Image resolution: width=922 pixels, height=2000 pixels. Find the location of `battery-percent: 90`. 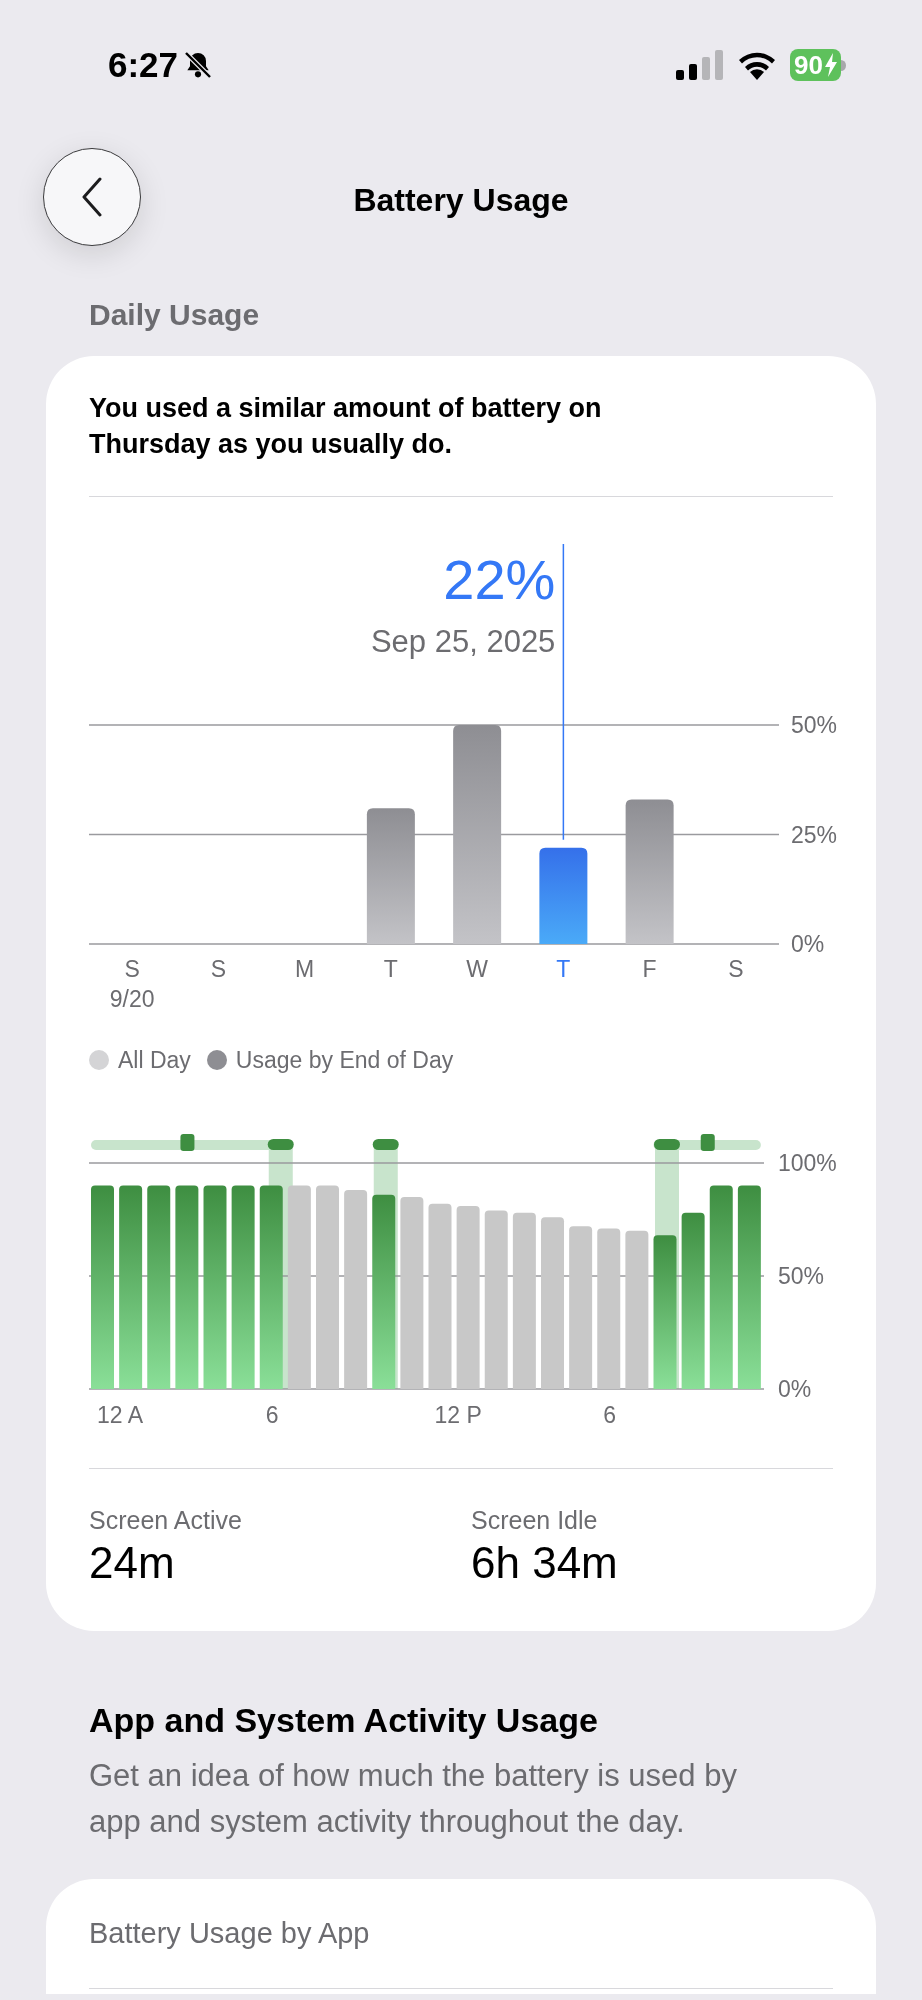

battery-percent: 90 is located at coordinates (808, 65).